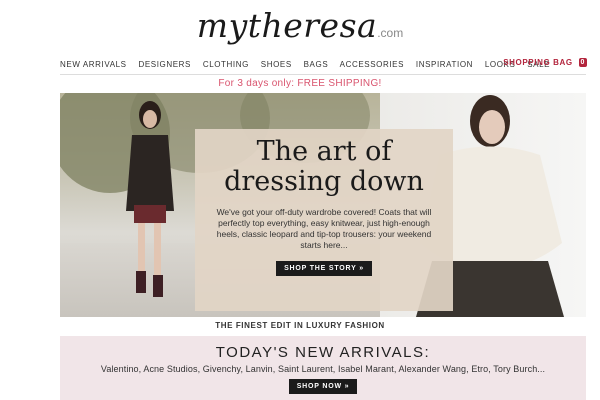 The image size is (600, 400). What do you see at coordinates (316, 64) in the screenshot?
I see `nav-item-bags: BAGS` at bounding box center [316, 64].